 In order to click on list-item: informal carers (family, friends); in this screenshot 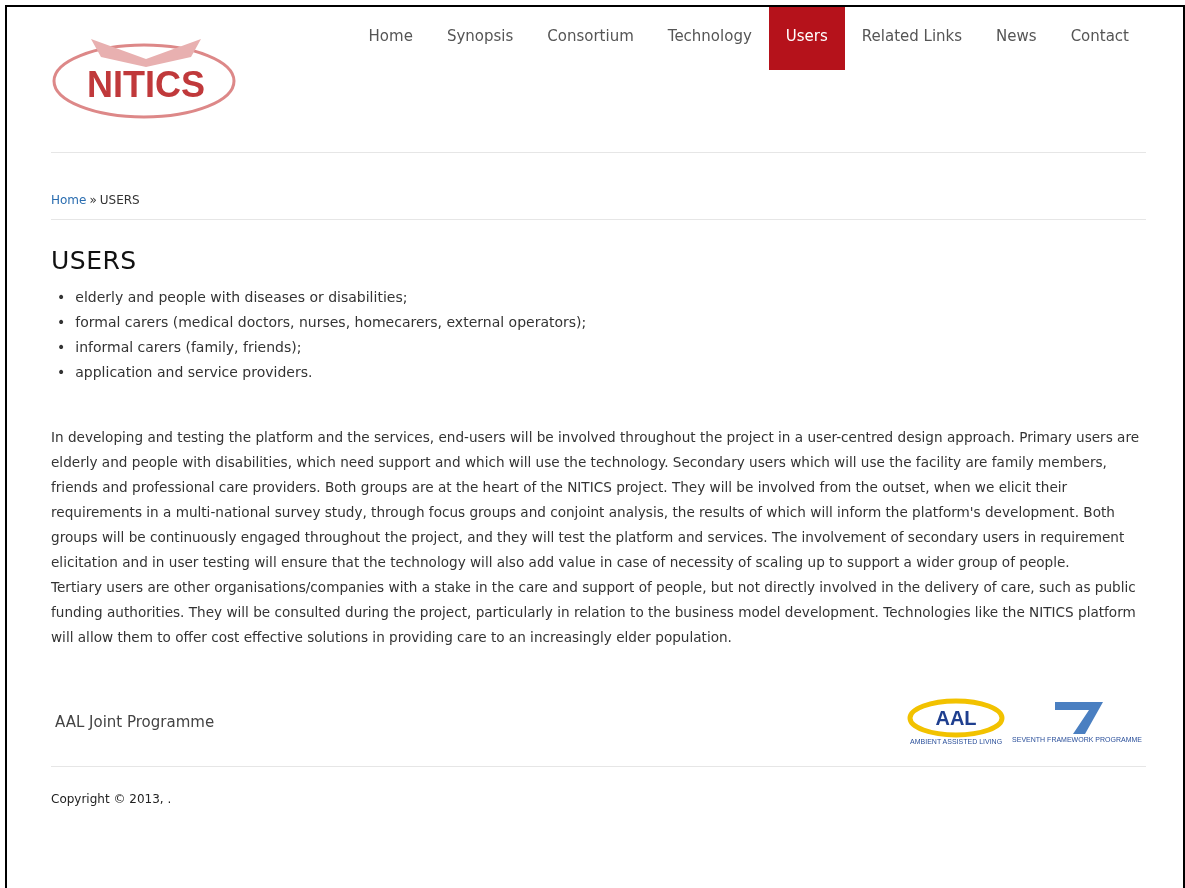, I will do `click(188, 347)`.